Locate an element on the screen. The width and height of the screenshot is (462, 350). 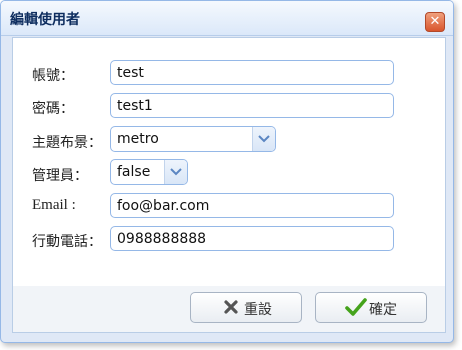
admin-select-value: false is located at coordinates (134, 172).